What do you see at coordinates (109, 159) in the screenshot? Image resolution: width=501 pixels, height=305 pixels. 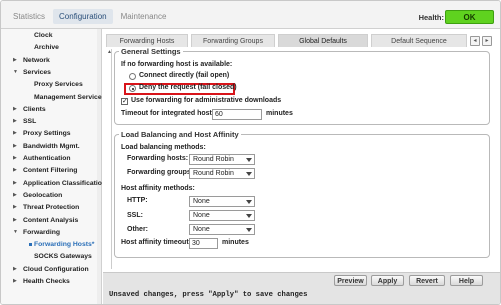 I see `content-scrollbar: ▲` at bounding box center [109, 159].